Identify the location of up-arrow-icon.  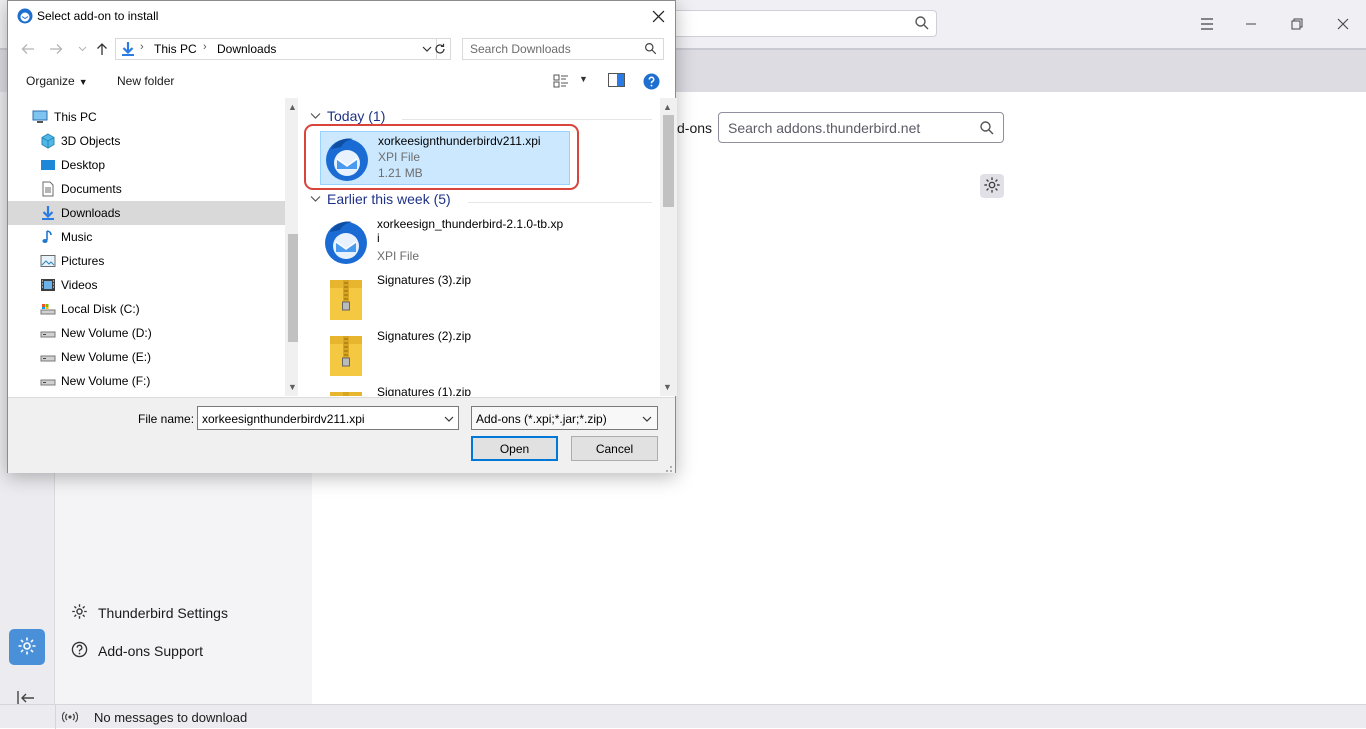
(102, 49).